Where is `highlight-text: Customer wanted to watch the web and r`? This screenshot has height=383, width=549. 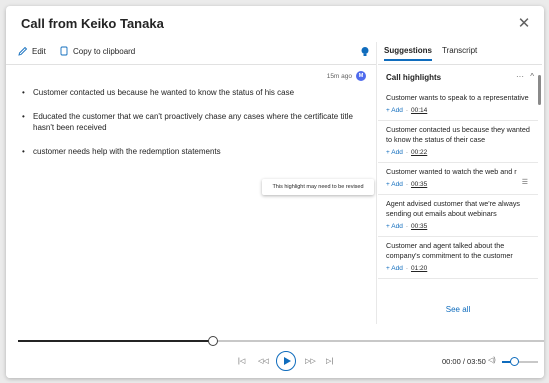 highlight-text: Customer wanted to watch the web and r is located at coordinates (451, 171).